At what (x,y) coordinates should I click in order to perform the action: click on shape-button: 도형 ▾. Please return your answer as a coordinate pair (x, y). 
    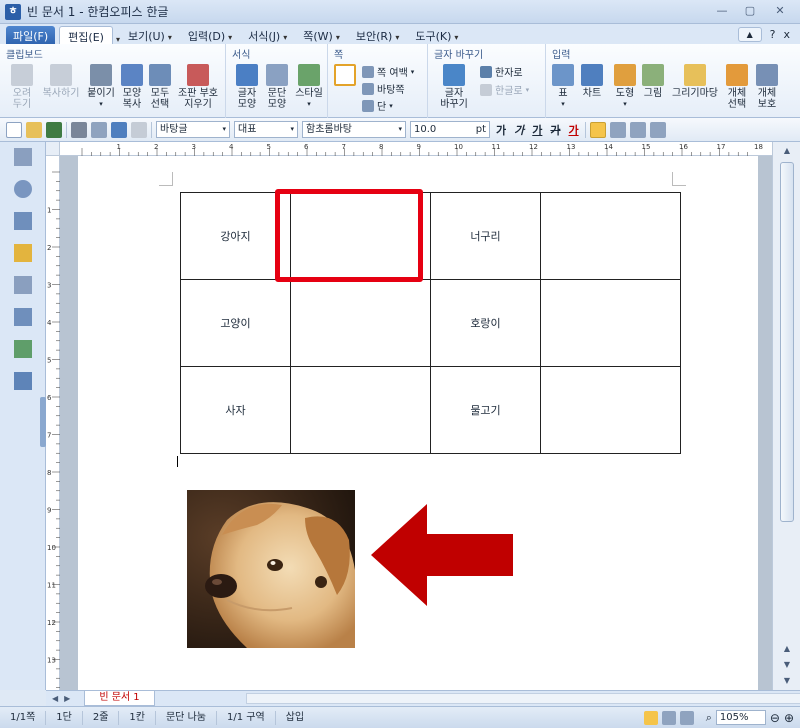
    Looking at the image, I should click on (625, 87).